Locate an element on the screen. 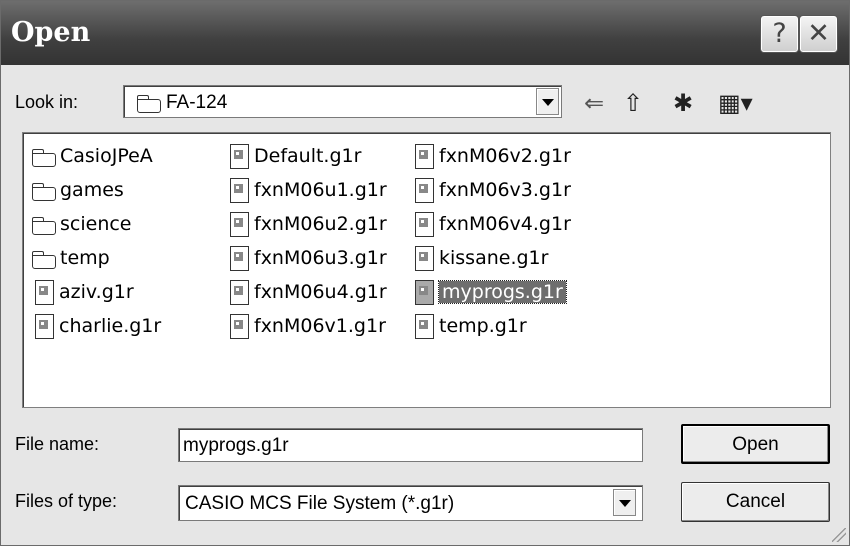 This screenshot has height=546, width=850. file-name-value: myprogs.g1r is located at coordinates (236, 445).